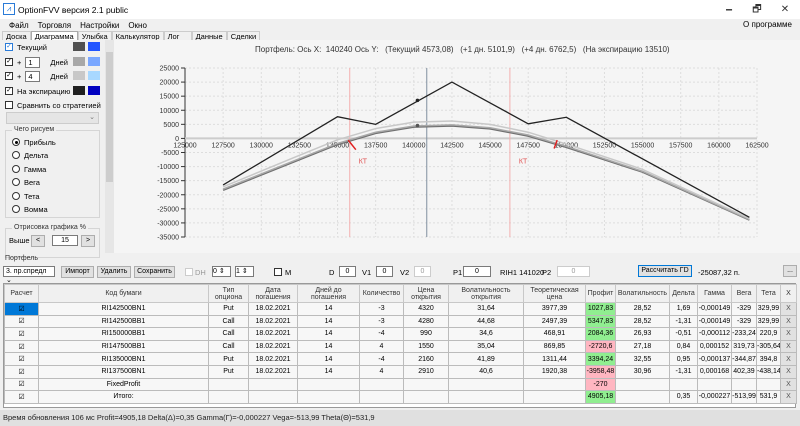  I want to click on column-header: Код бумаги, so click(123, 293).